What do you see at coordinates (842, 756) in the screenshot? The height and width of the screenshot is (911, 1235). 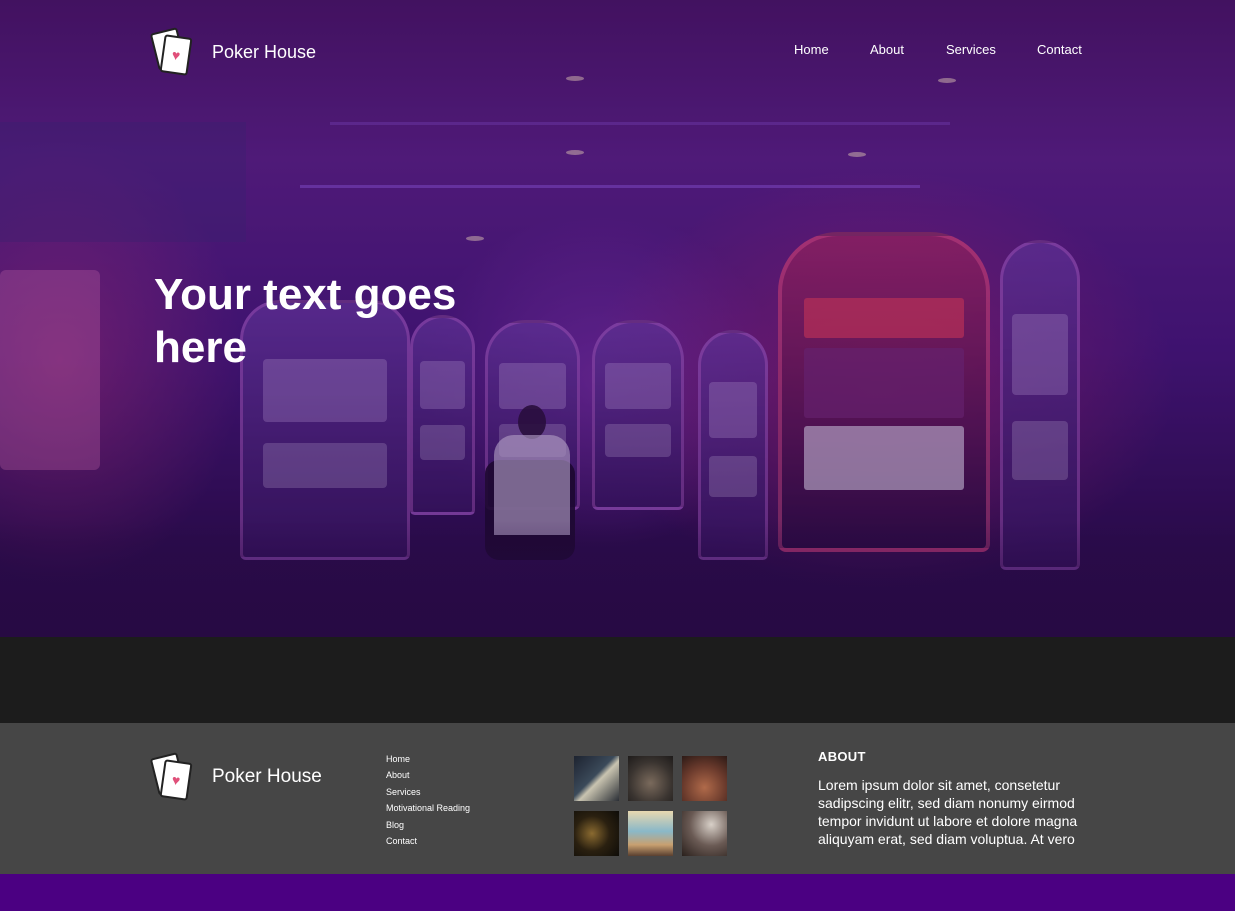 I see `about-title: ABOUT` at bounding box center [842, 756].